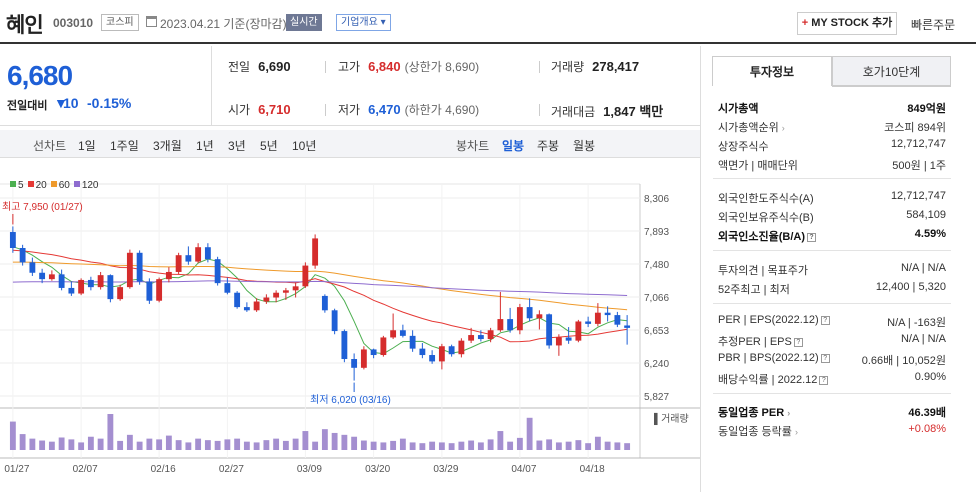  What do you see at coordinates (739, 290) in the screenshot?
I see `week52-high-label: 52주최고` at bounding box center [739, 290].